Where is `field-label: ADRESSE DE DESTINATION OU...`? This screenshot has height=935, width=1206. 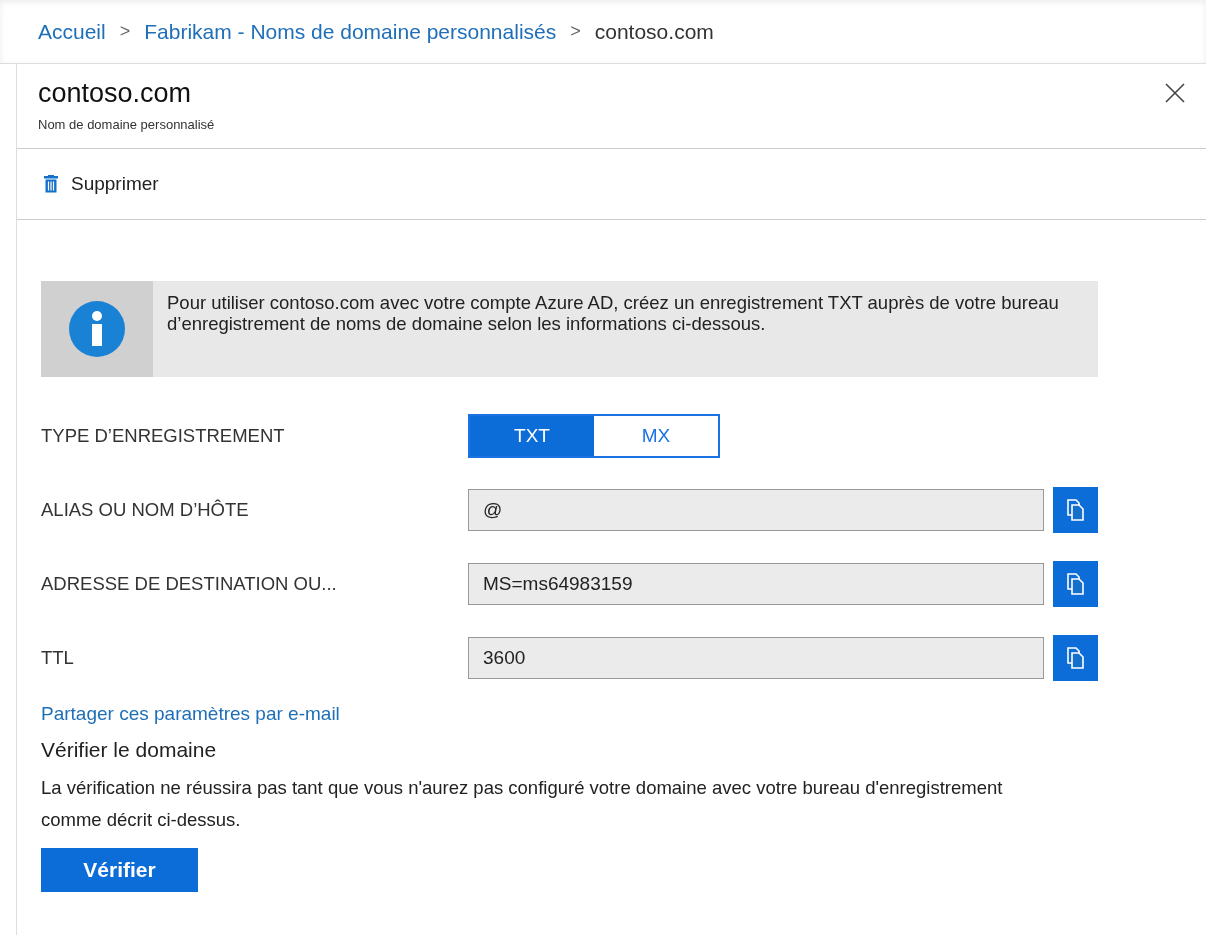 field-label: ADRESSE DE DESTINATION OU... is located at coordinates (189, 584).